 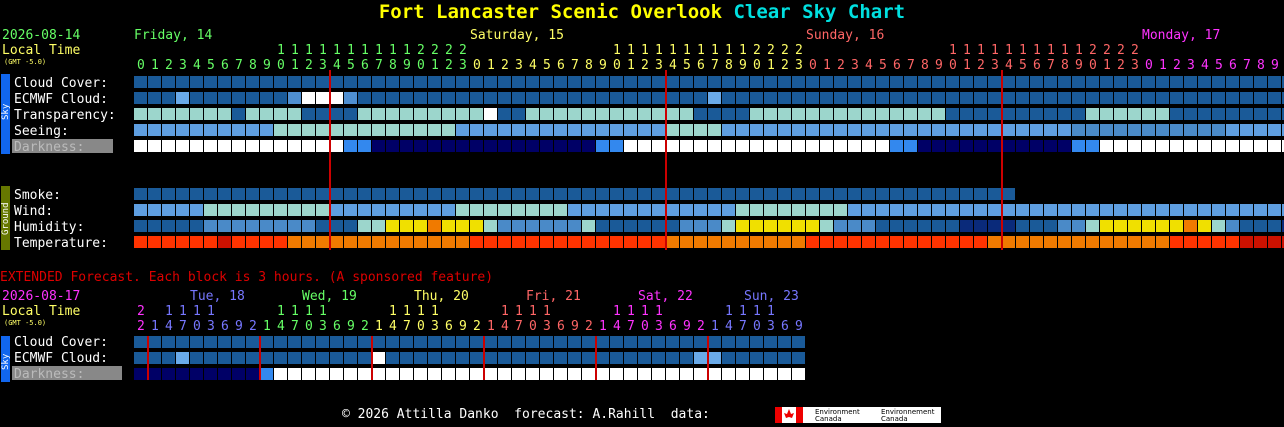 I want to click on hour-ones-digit: 8, so click(x=393, y=65).